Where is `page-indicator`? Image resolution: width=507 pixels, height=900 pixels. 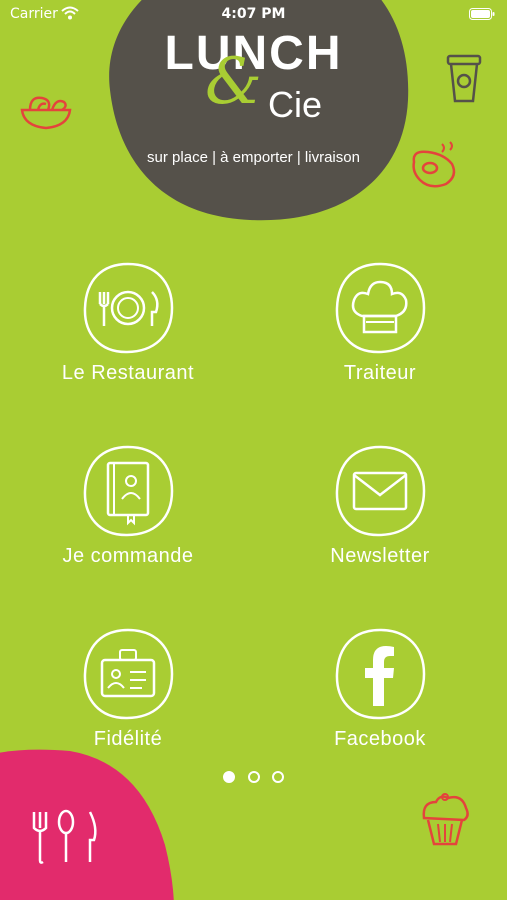 page-indicator is located at coordinates (253, 779).